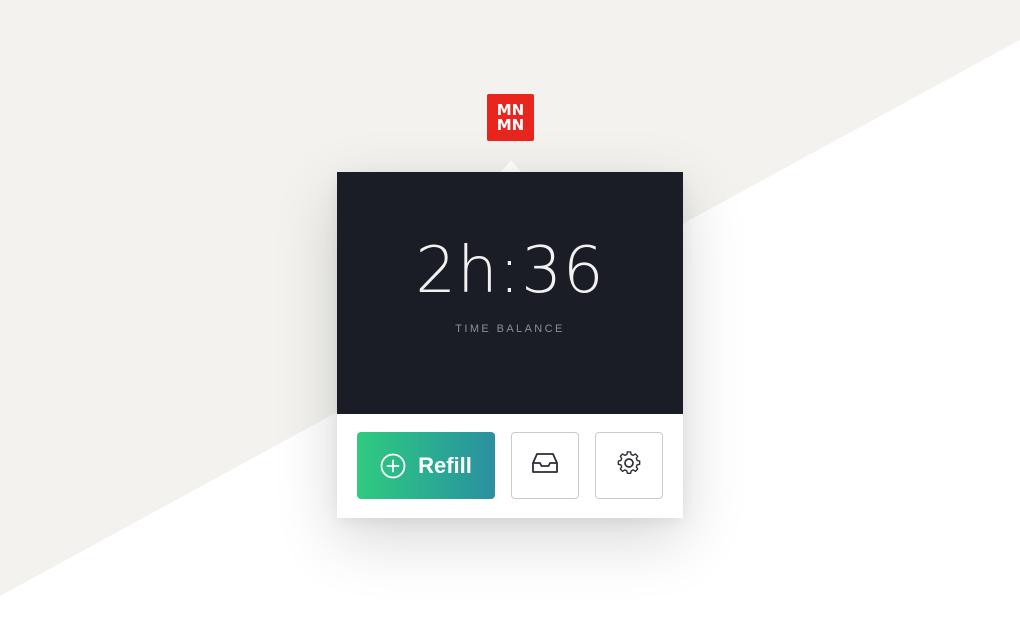 Image resolution: width=1020 pixels, height=638 pixels. I want to click on settings-button, so click(629, 465).